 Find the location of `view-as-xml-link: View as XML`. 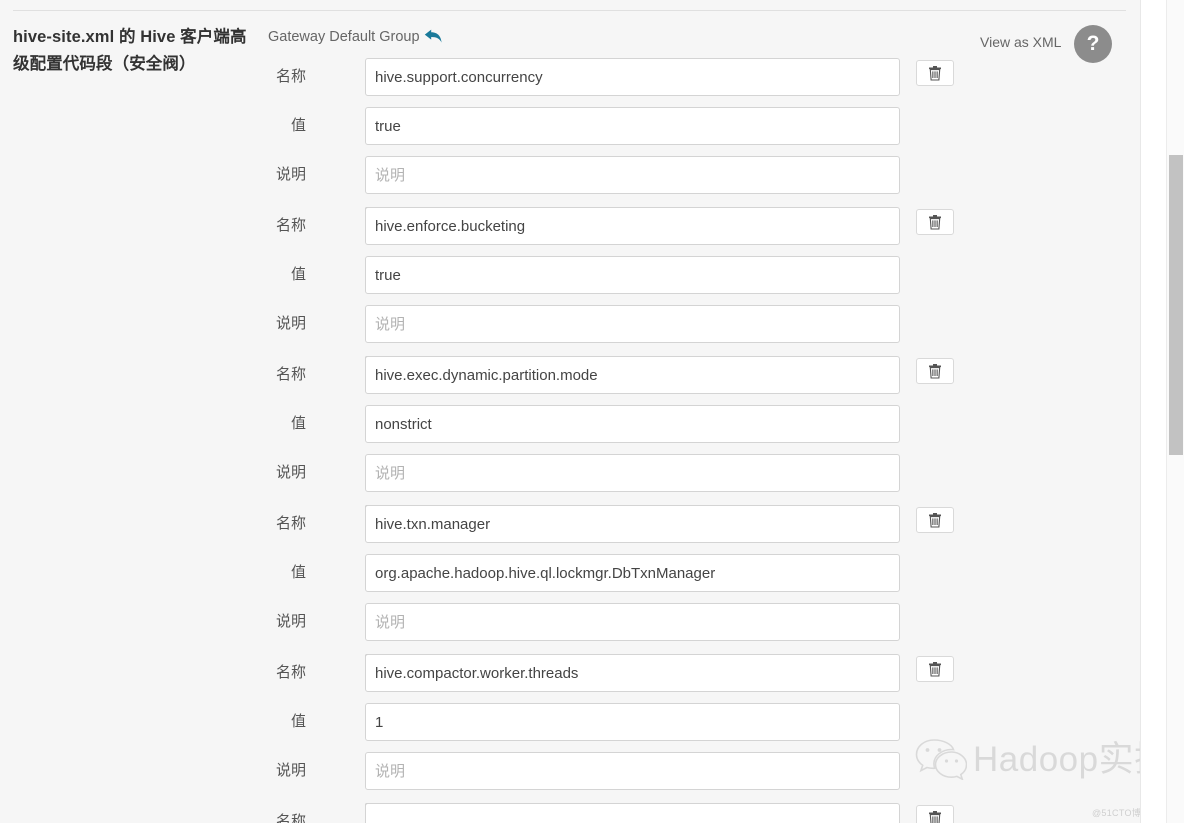

view-as-xml-link: View as XML is located at coordinates (1020, 42).